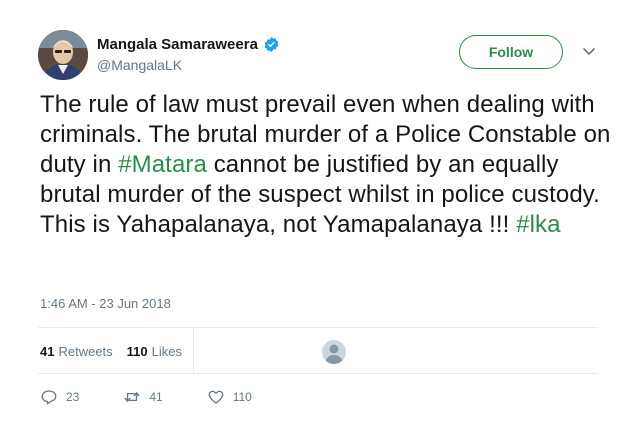 The image size is (637, 426). Describe the element at coordinates (318, 327) in the screenshot. I see `divider-top` at that location.